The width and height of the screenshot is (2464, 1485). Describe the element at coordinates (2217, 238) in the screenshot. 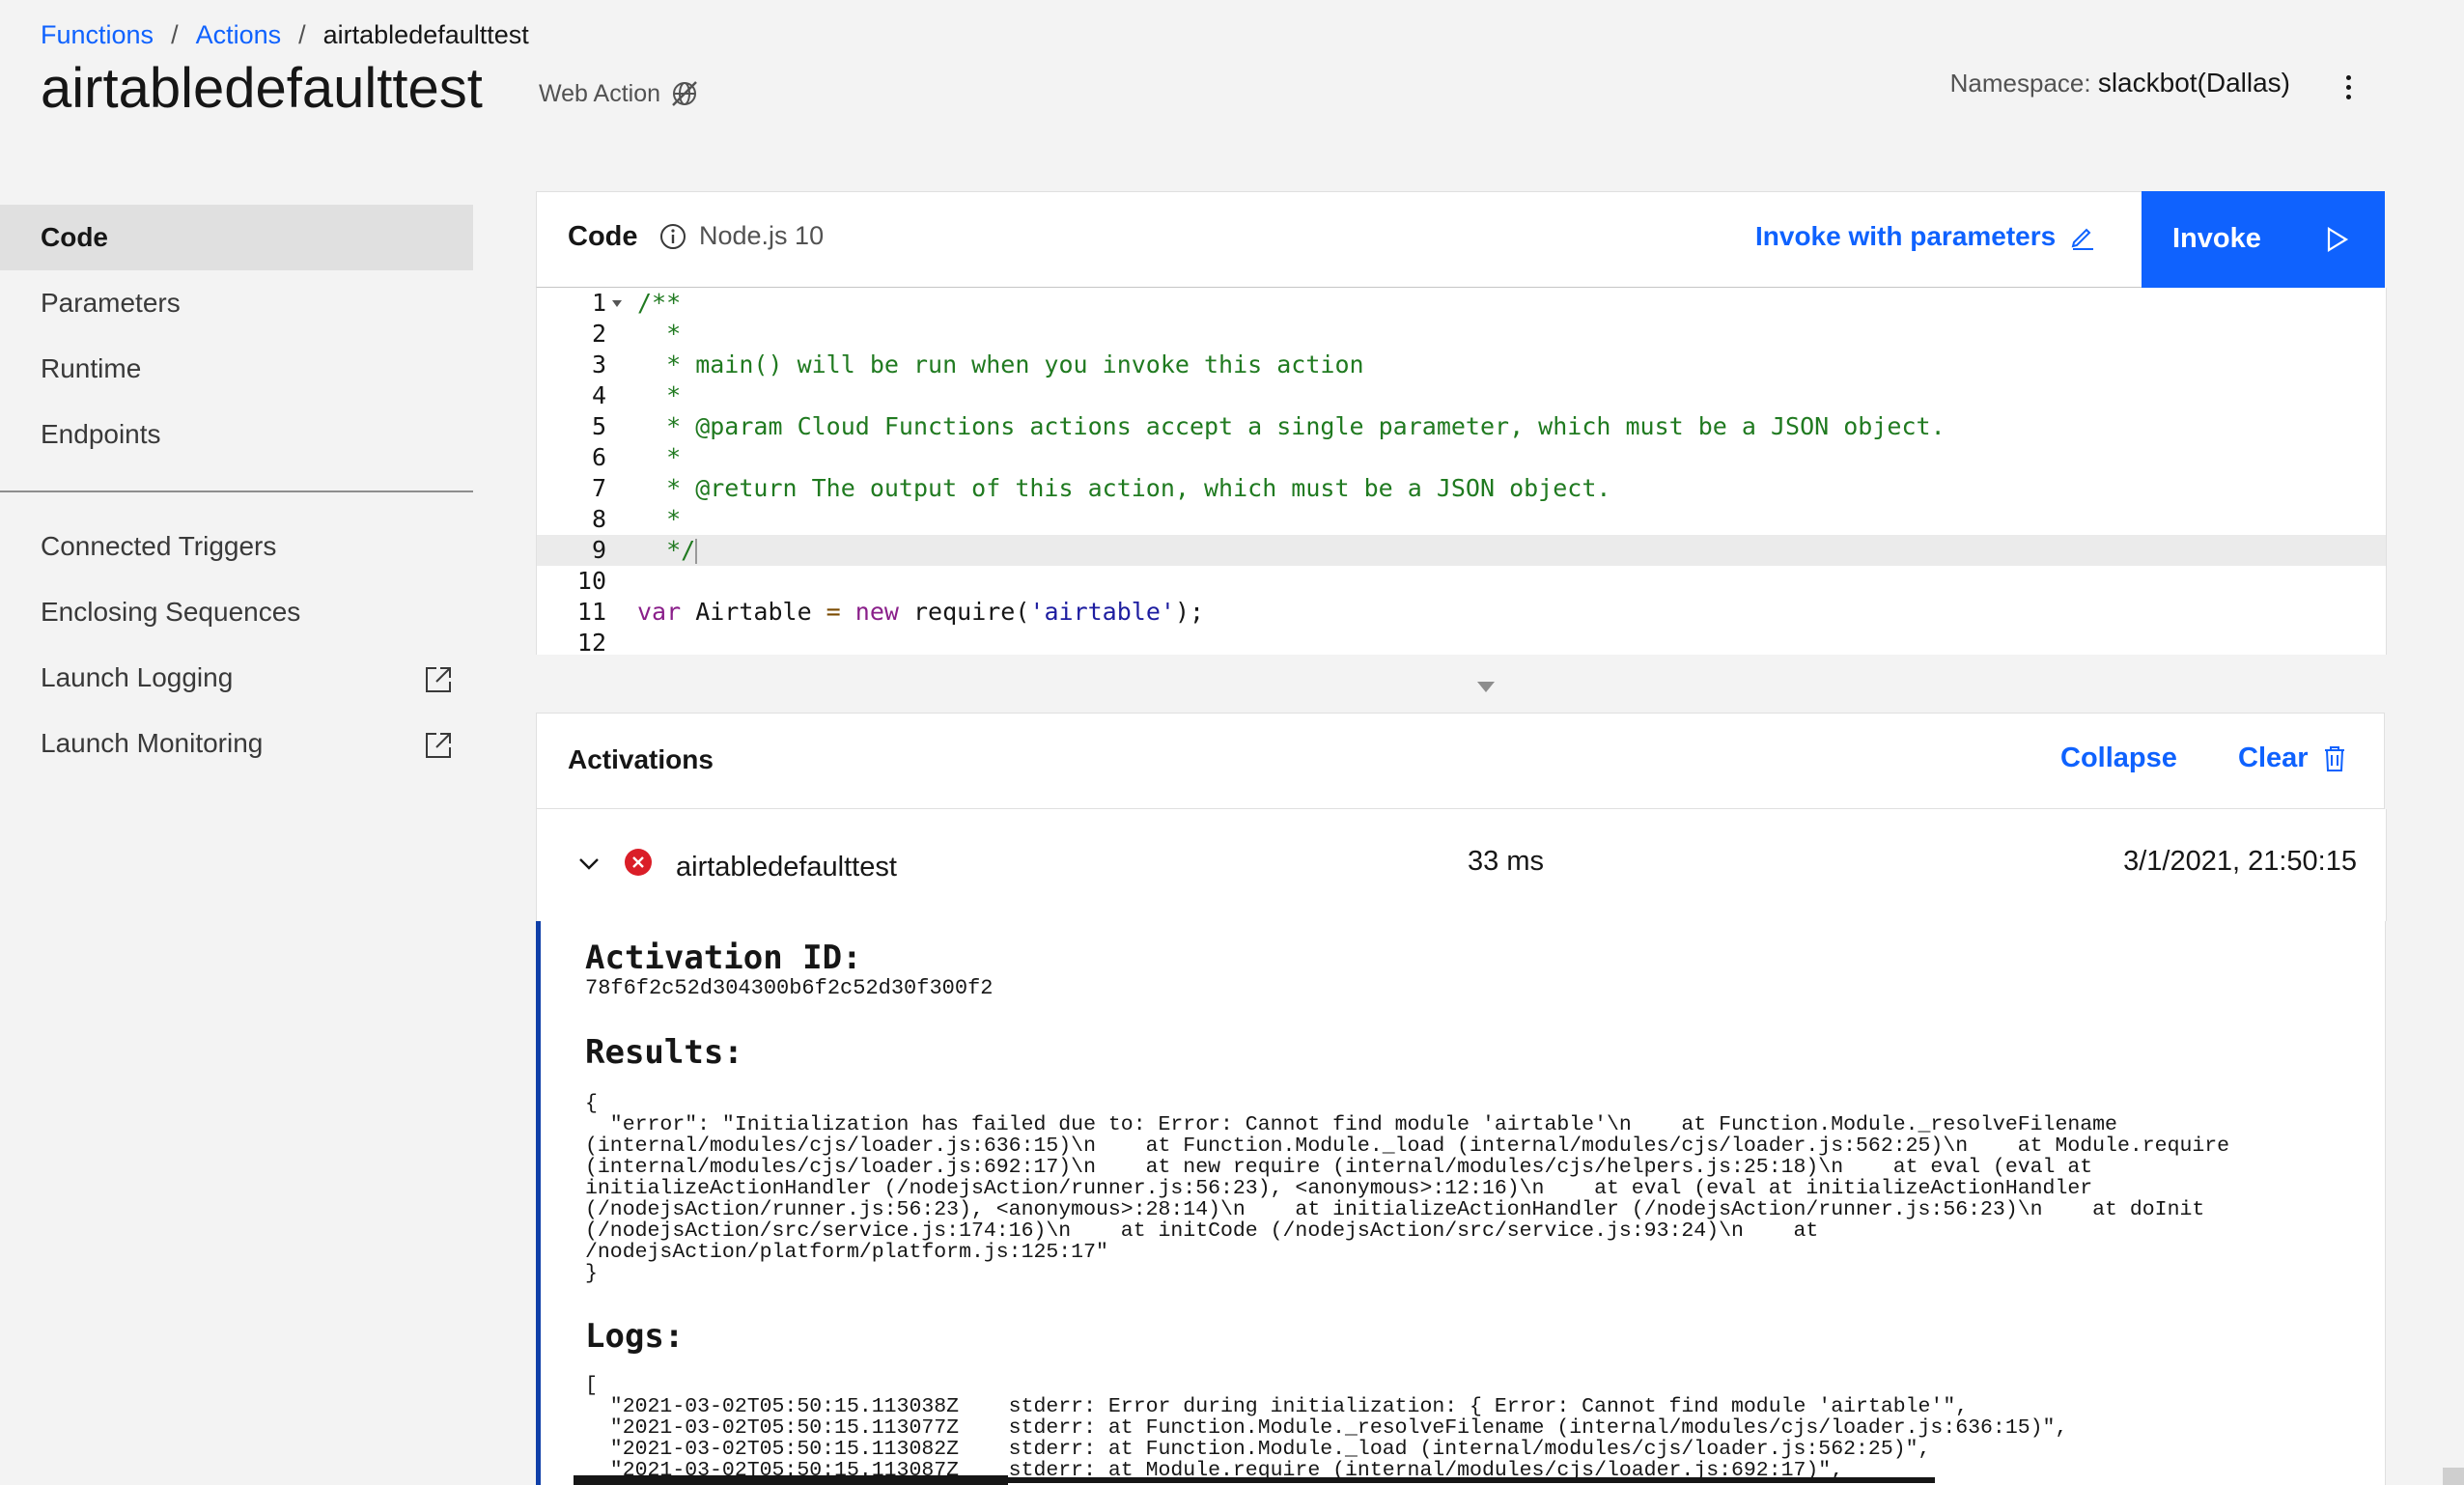

I see `invoke-label: Invoke` at that location.